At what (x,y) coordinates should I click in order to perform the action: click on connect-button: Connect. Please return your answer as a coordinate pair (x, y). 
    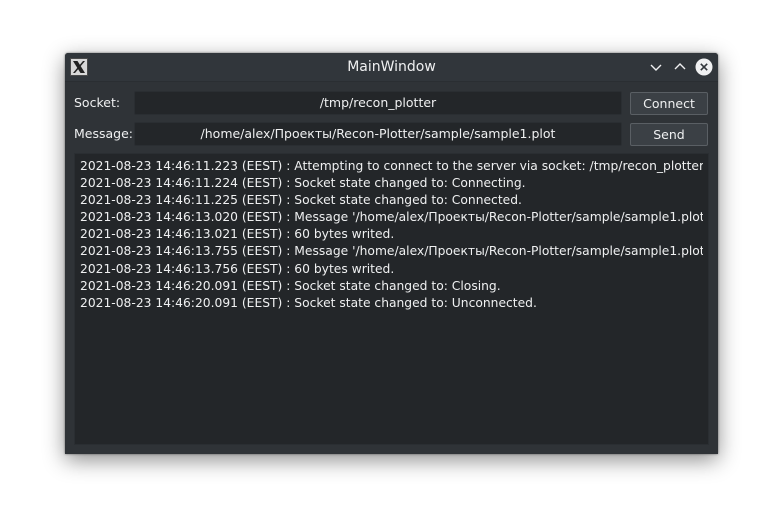
    Looking at the image, I should click on (669, 103).